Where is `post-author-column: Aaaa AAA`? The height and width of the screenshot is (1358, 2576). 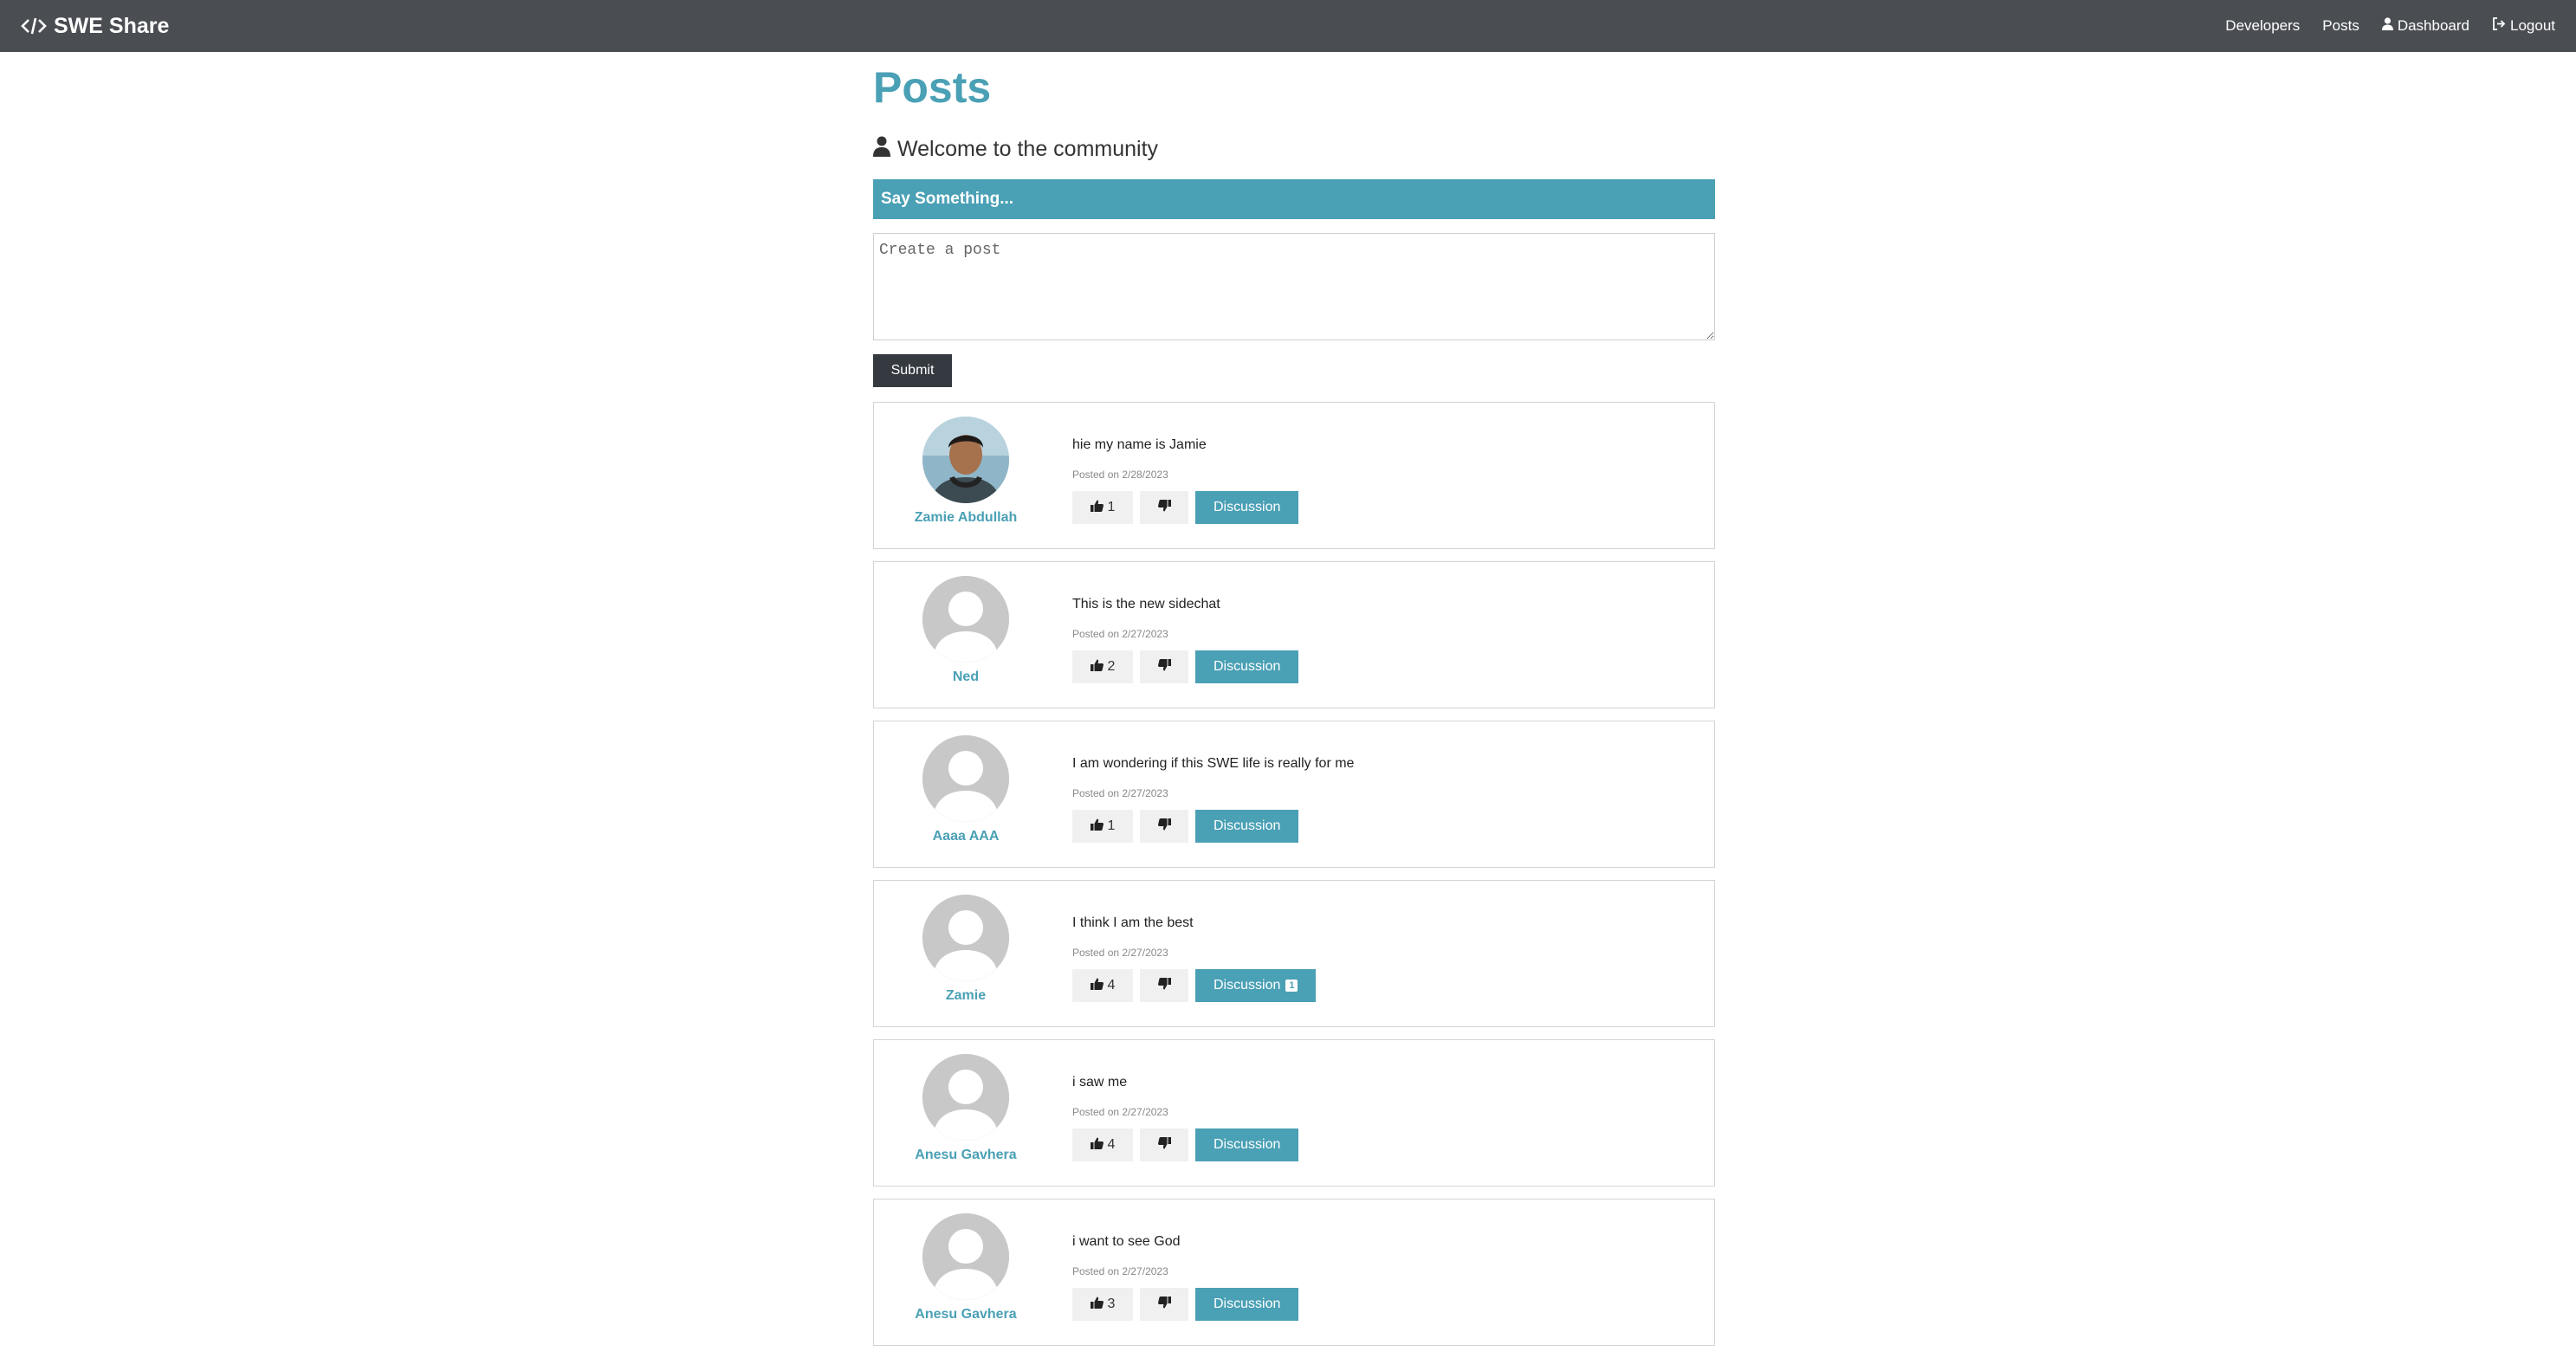
post-author-column: Aaaa AAA is located at coordinates (966, 794).